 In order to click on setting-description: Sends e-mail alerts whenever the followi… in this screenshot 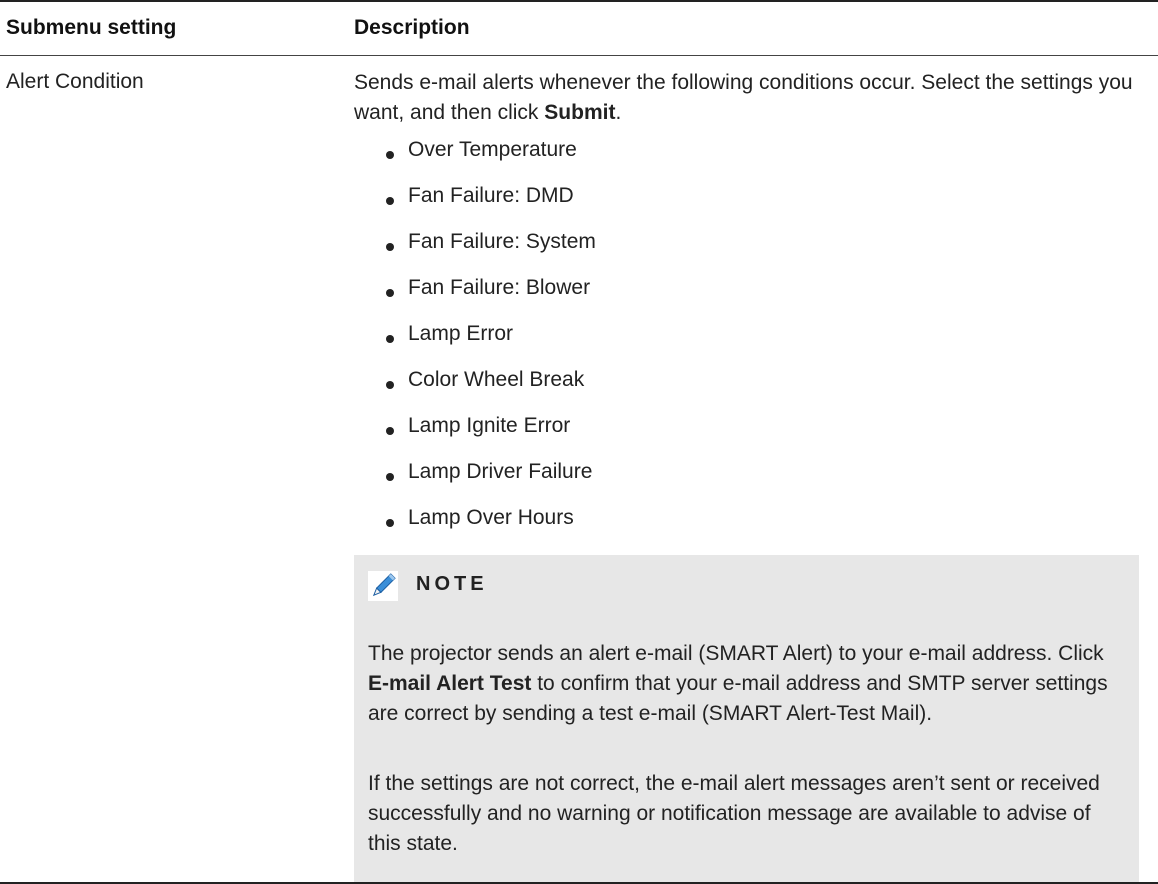, I will do `click(744, 98)`.